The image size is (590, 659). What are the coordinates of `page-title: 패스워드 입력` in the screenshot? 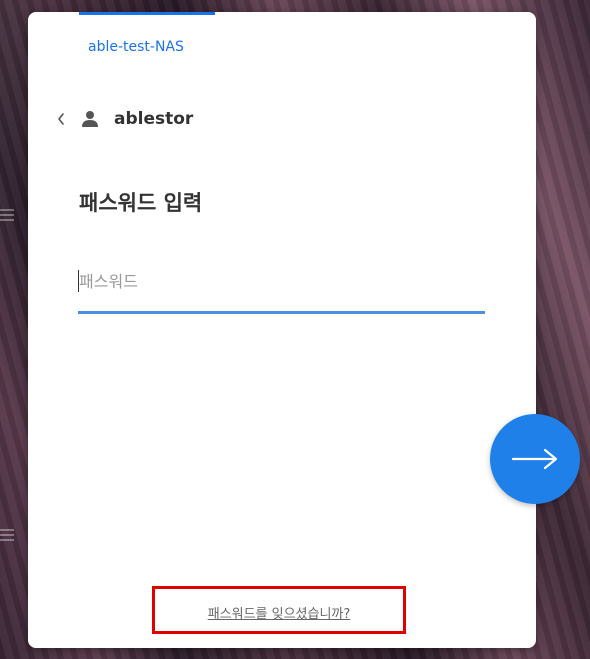 It's located at (141, 203).